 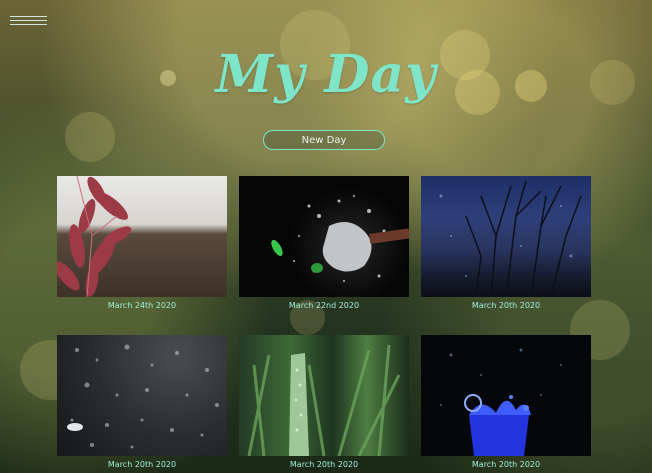 I want to click on day-card: March 24th 2020, so click(x=142, y=244).